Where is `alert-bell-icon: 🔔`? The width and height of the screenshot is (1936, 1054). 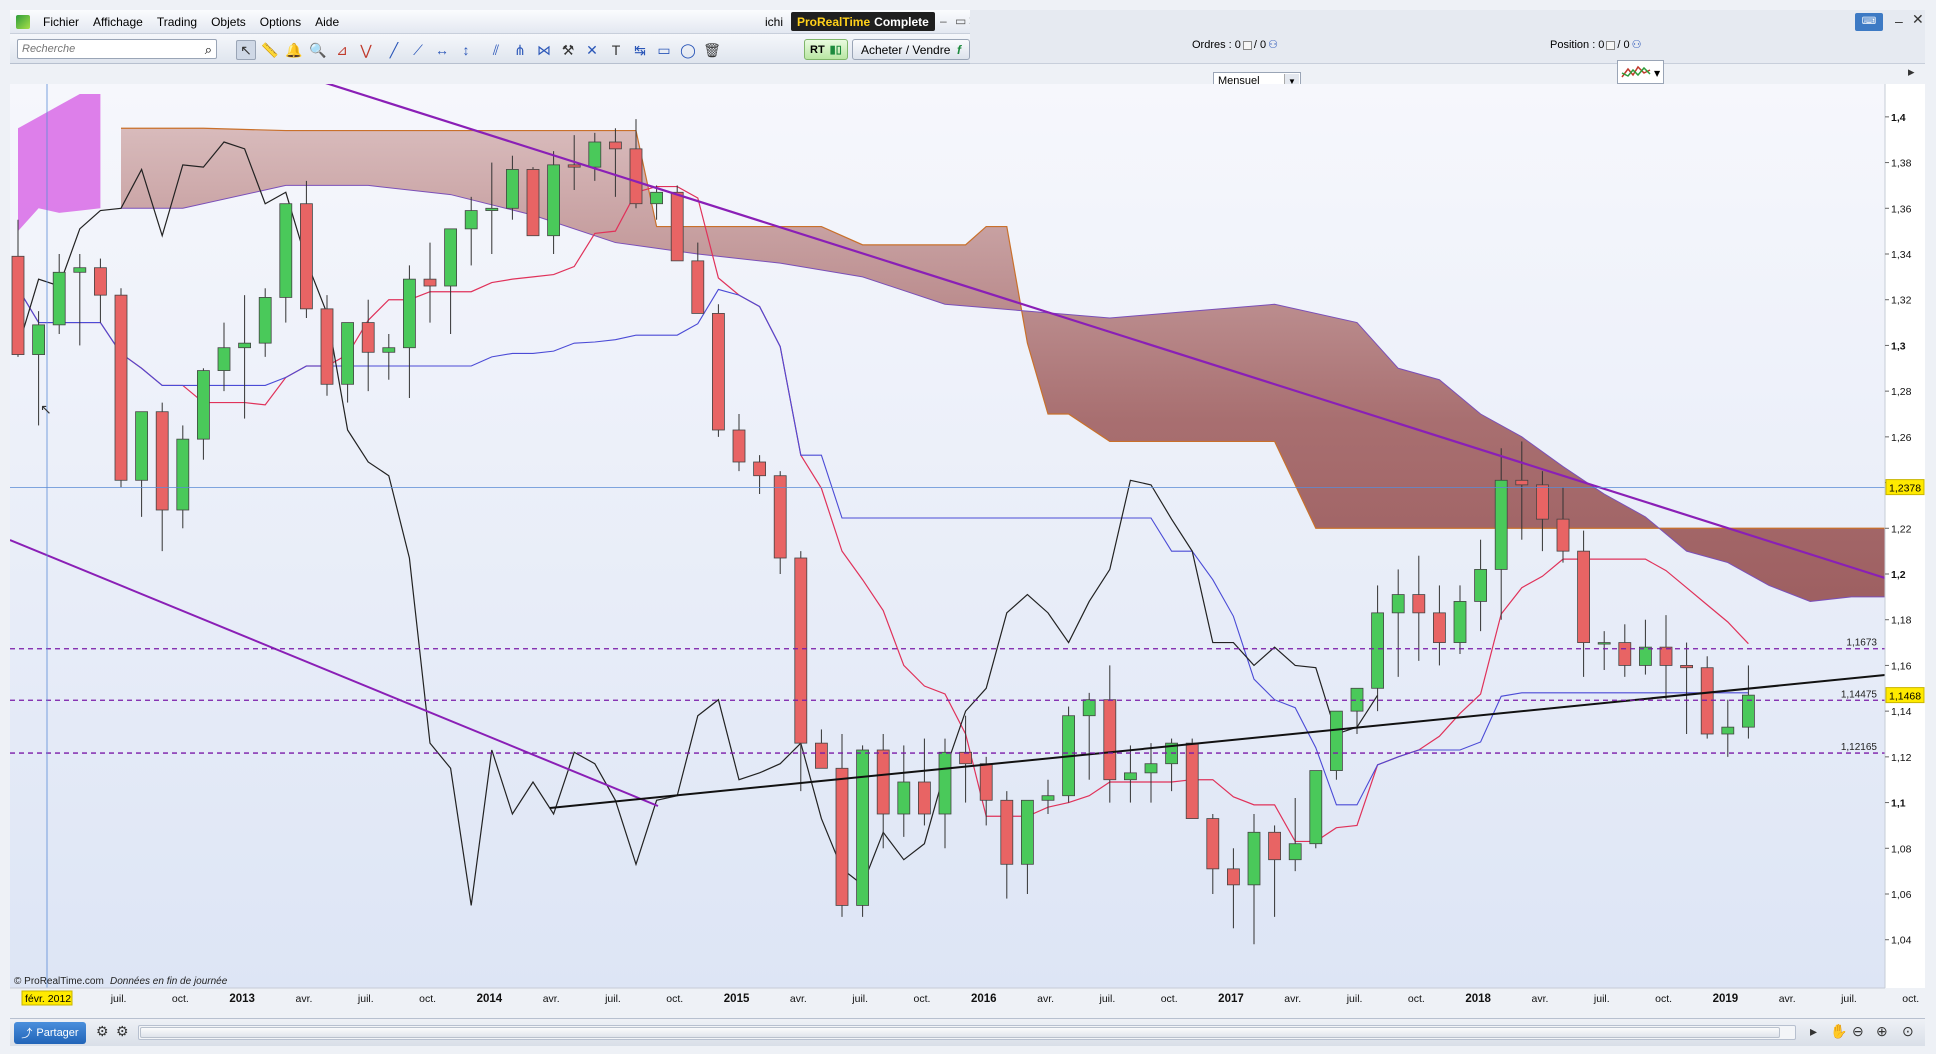
alert-bell-icon: 🔔 is located at coordinates (294, 50).